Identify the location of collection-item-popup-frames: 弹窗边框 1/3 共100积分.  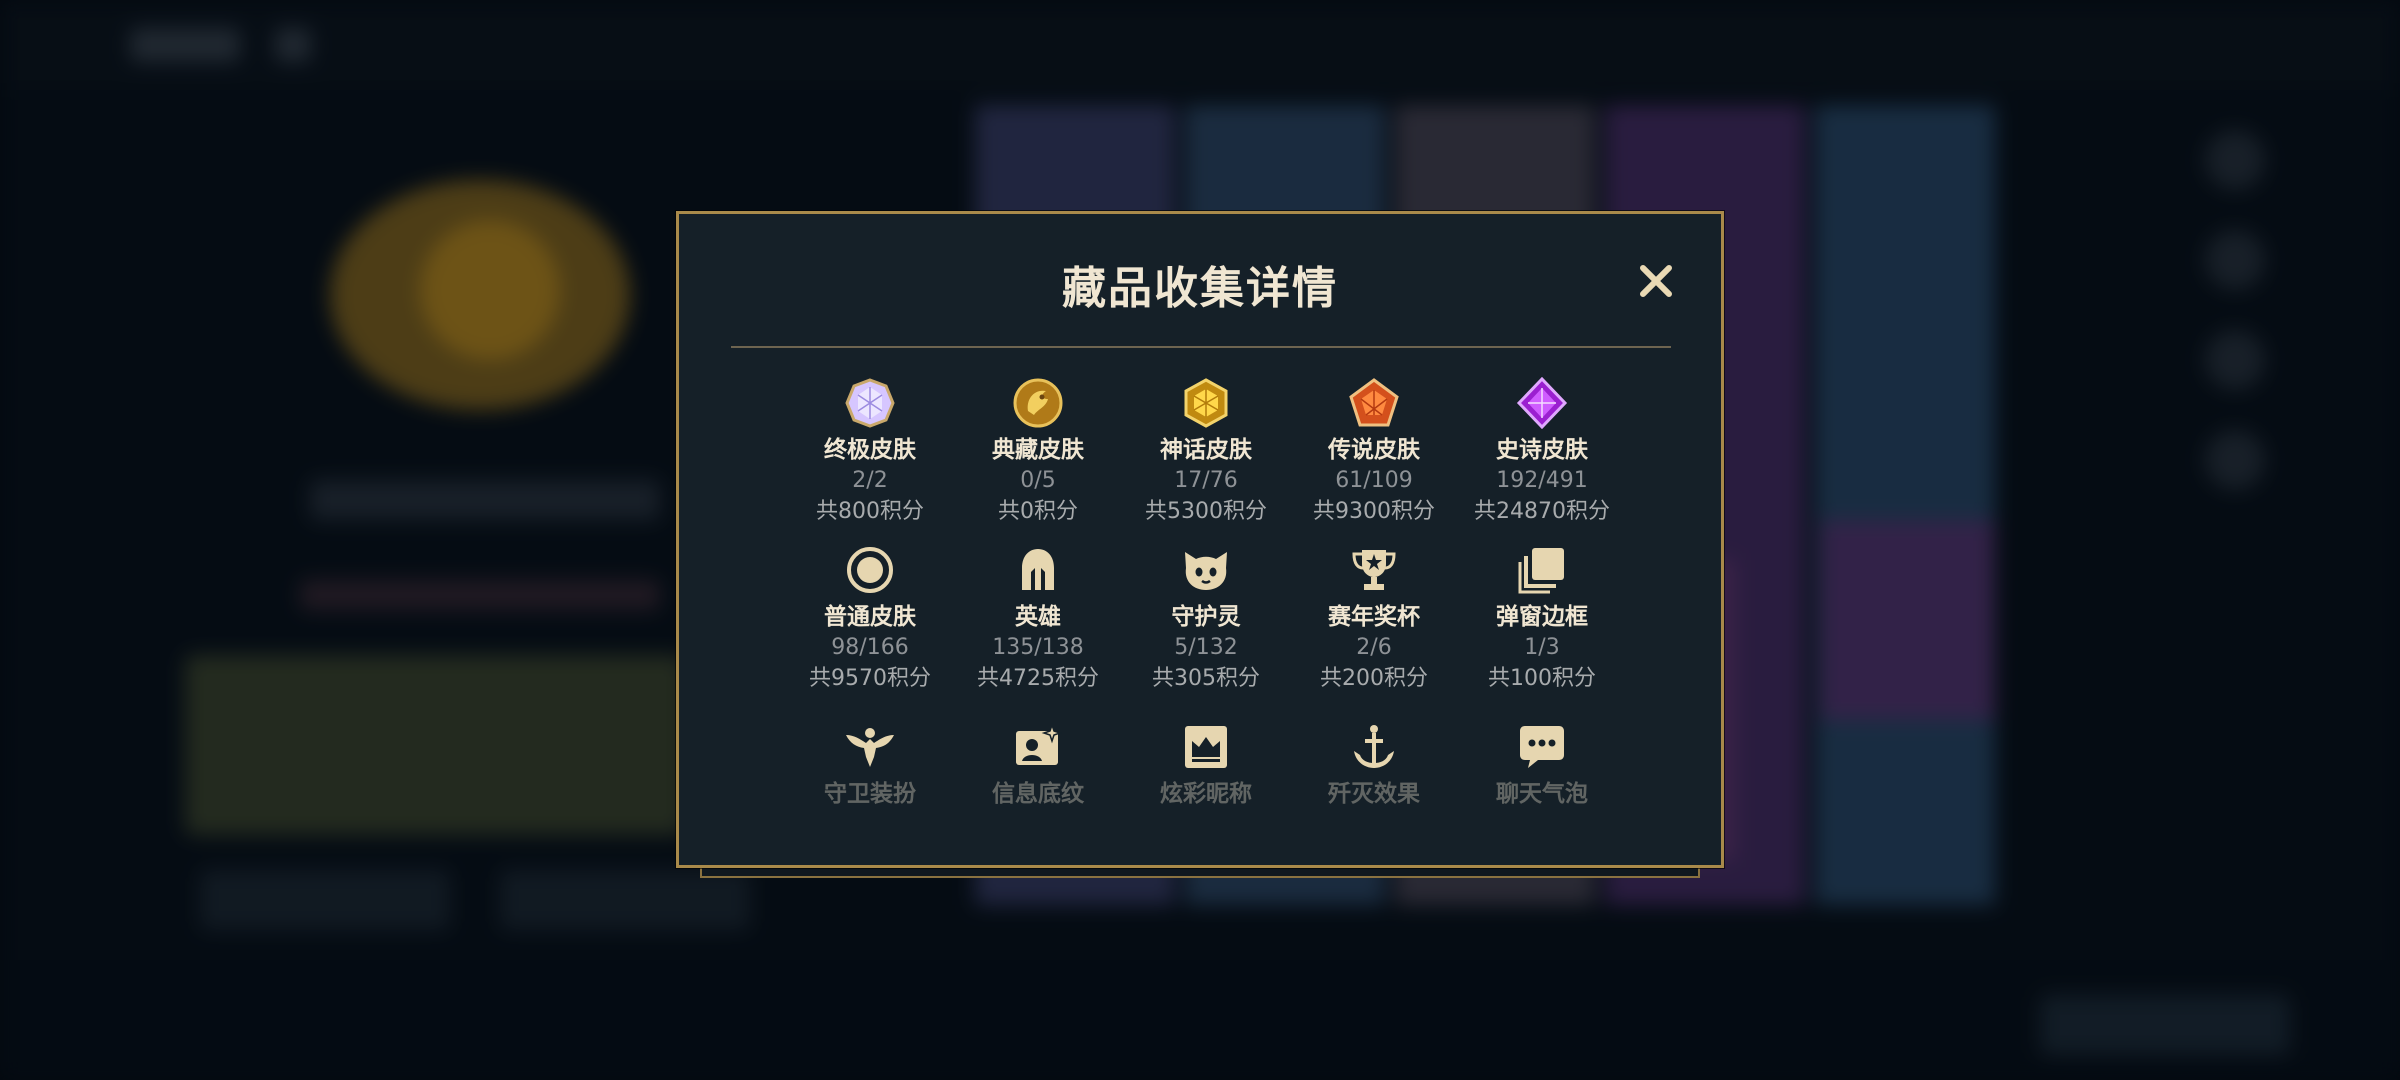
(1542, 618).